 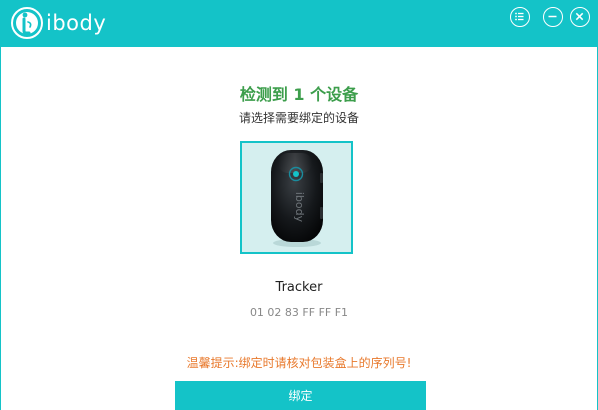 I want to click on app-logo-text: ibody, so click(x=76, y=23).